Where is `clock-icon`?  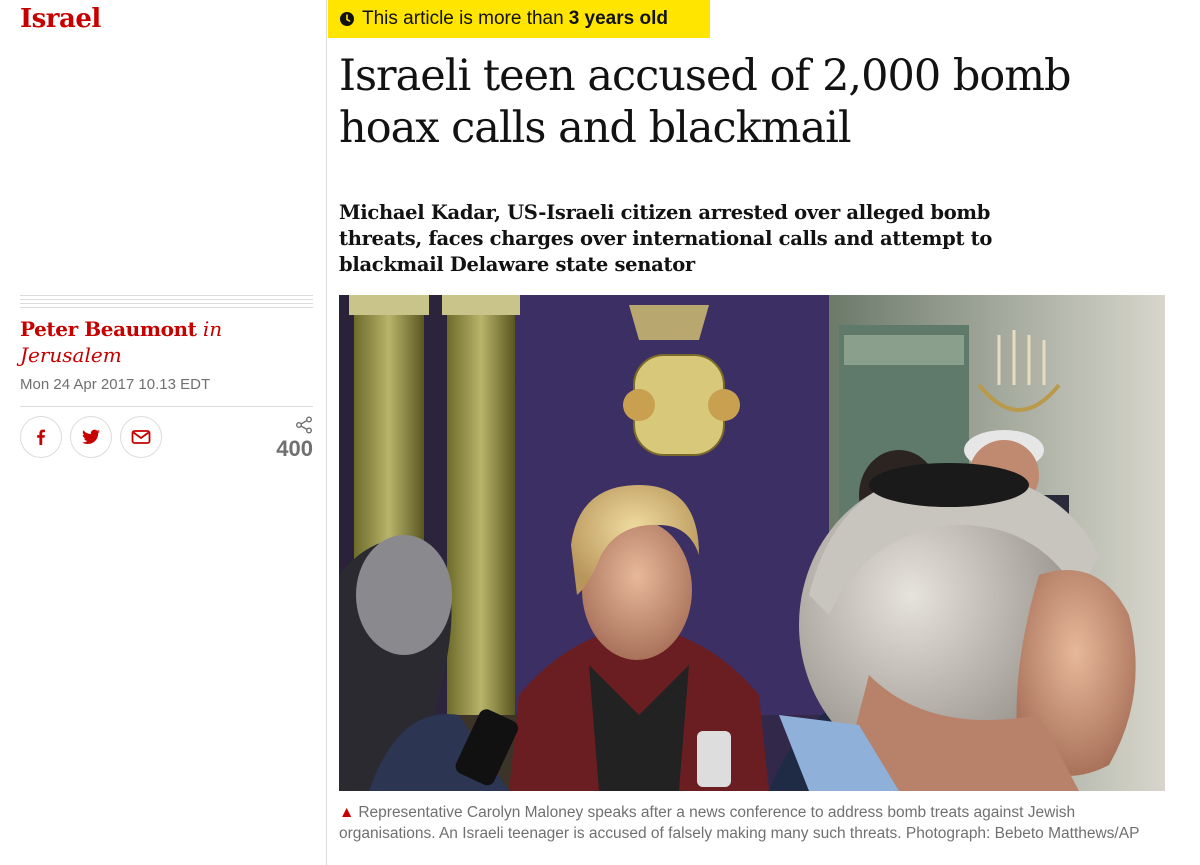
clock-icon is located at coordinates (347, 19).